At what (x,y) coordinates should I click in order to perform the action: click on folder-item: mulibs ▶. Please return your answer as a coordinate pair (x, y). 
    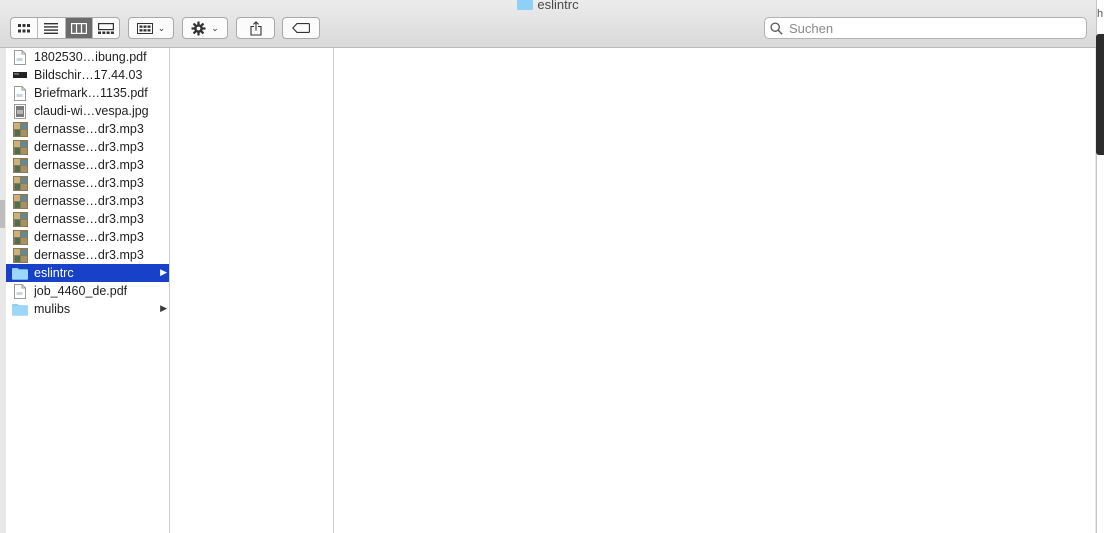
    Looking at the image, I should click on (87, 309).